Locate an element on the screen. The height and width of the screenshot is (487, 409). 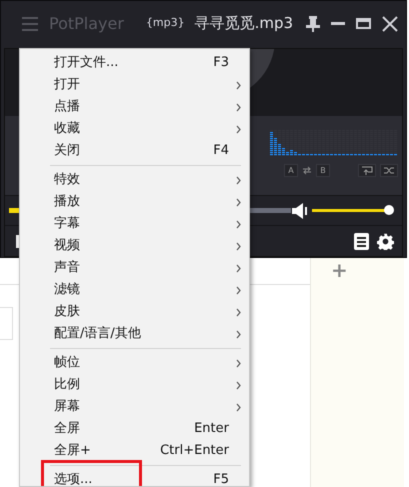
menu-item: 皮肤 is located at coordinates (134, 312).